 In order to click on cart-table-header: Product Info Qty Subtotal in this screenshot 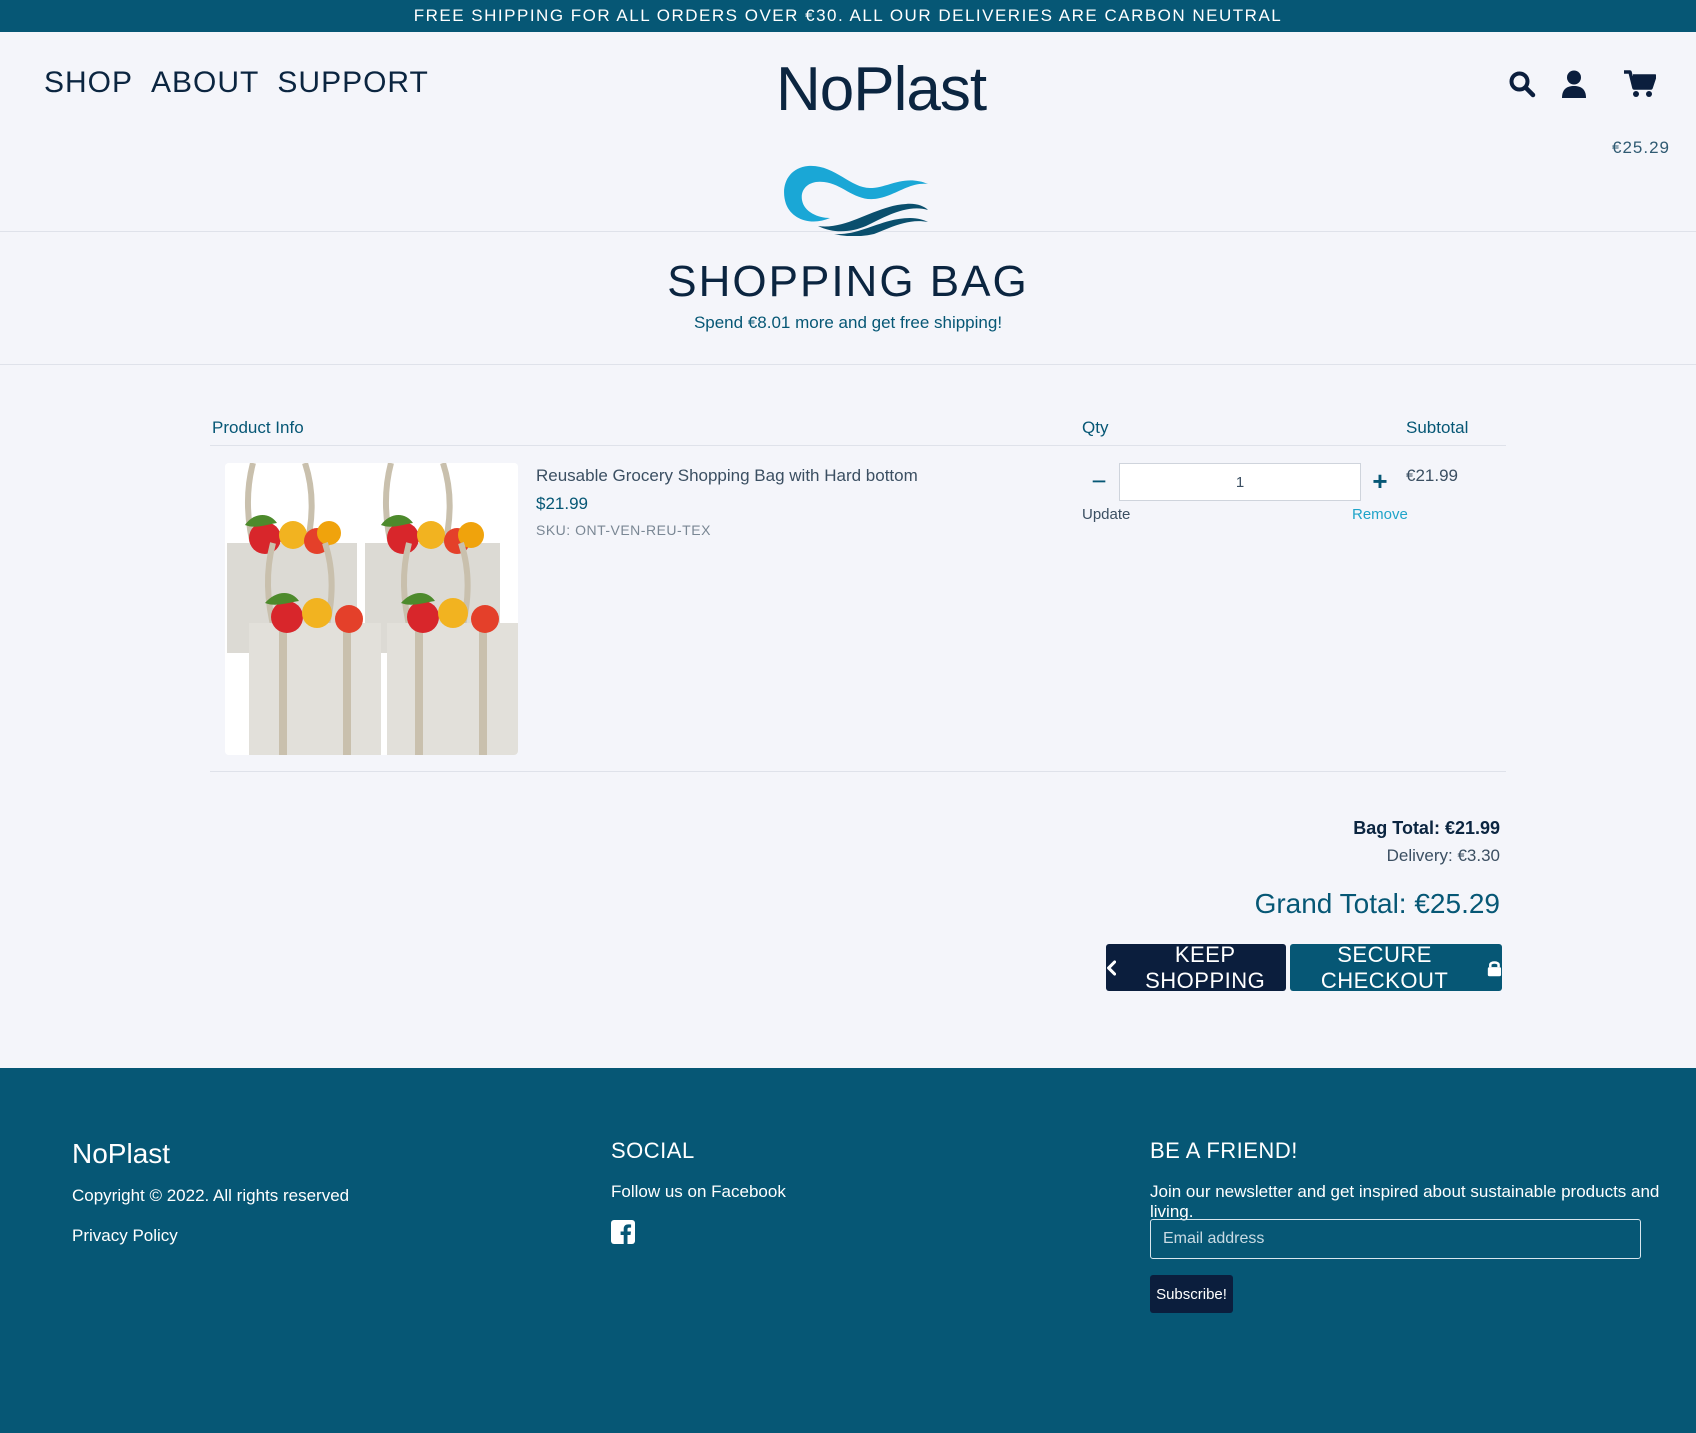, I will do `click(858, 430)`.